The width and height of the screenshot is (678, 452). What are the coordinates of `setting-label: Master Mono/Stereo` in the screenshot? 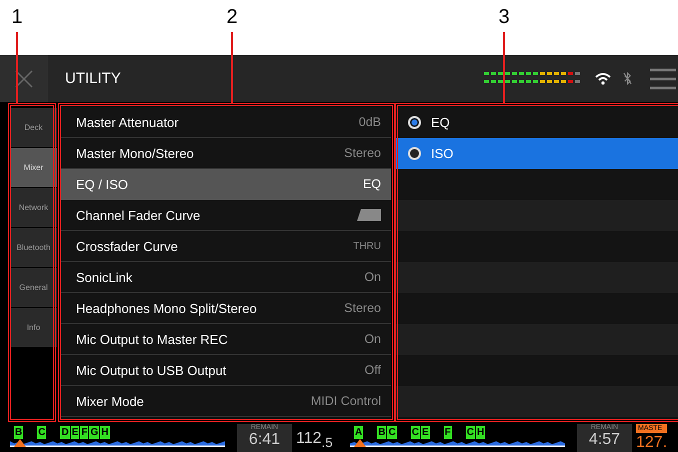 It's located at (135, 153).